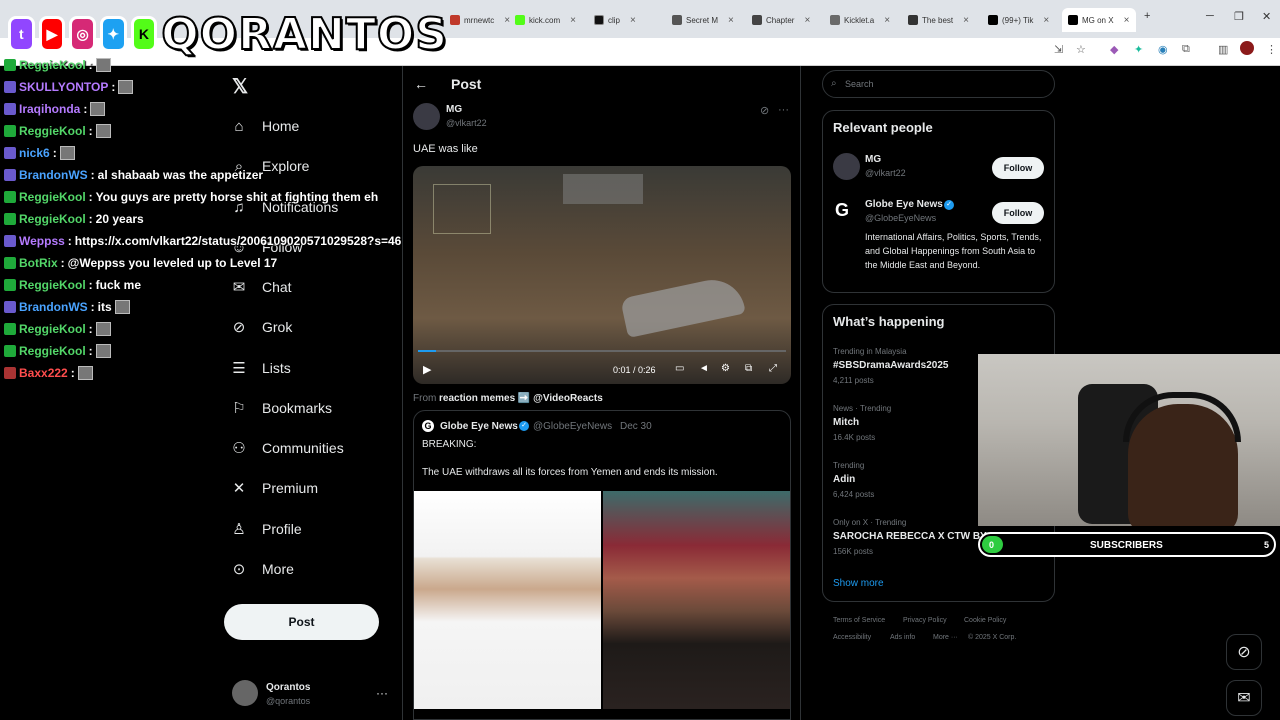 This screenshot has width=1280, height=720. What do you see at coordinates (260, 368) in the screenshot?
I see `nav-lists: ☰ Lists` at bounding box center [260, 368].